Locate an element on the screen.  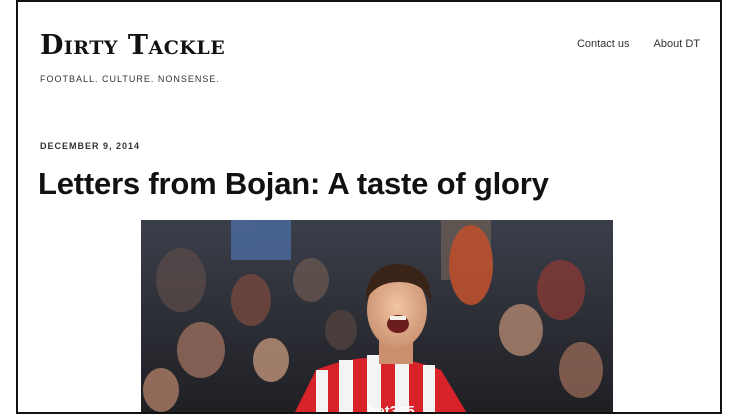
post-title: Letters from Bojan: A taste of glory is located at coordinates (293, 184).